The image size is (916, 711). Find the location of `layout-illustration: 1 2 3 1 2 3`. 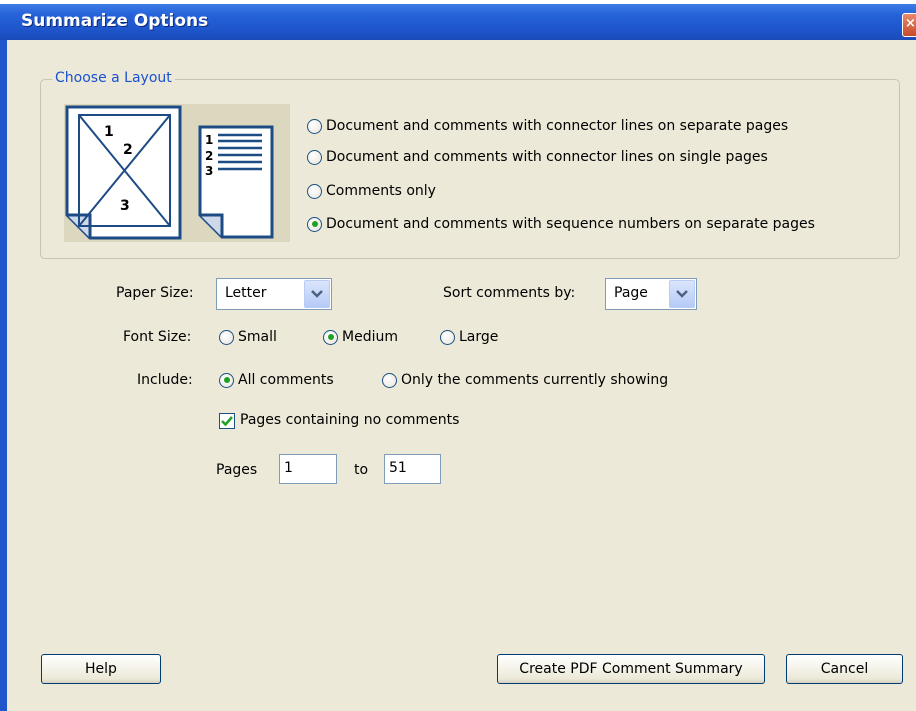

layout-illustration: 1 2 3 1 2 3 is located at coordinates (177, 175).